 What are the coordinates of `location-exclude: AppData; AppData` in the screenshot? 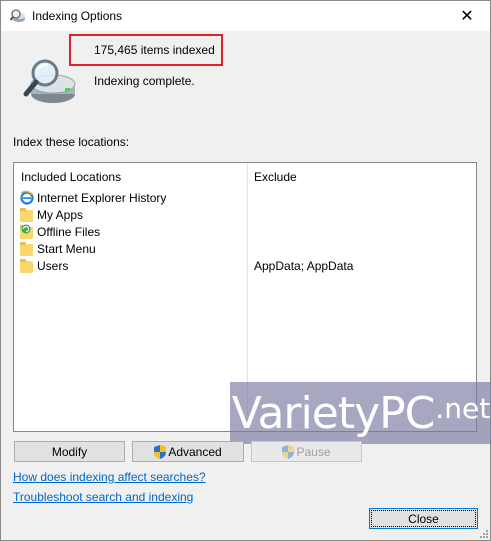 It's located at (304, 266).